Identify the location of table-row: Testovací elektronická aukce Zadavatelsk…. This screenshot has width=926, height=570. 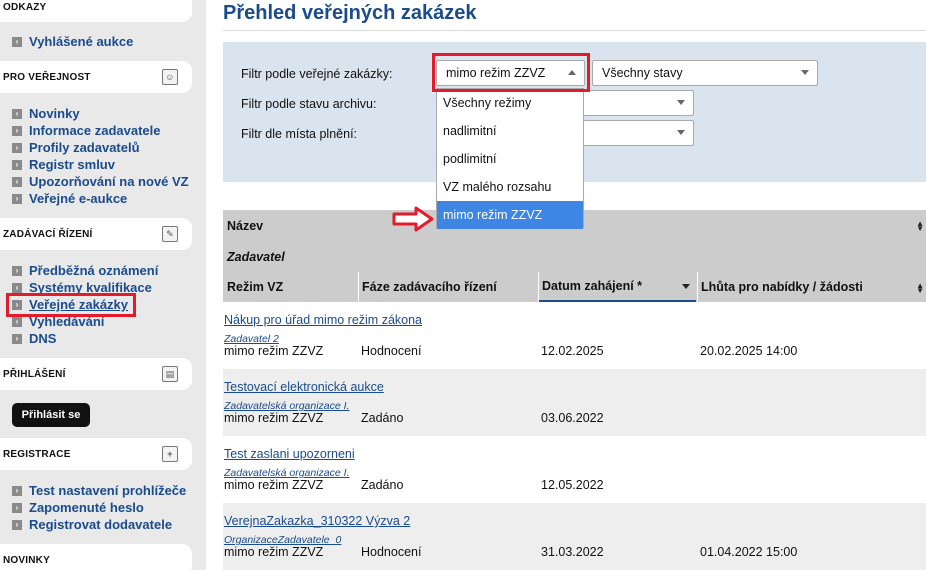
(574, 402).